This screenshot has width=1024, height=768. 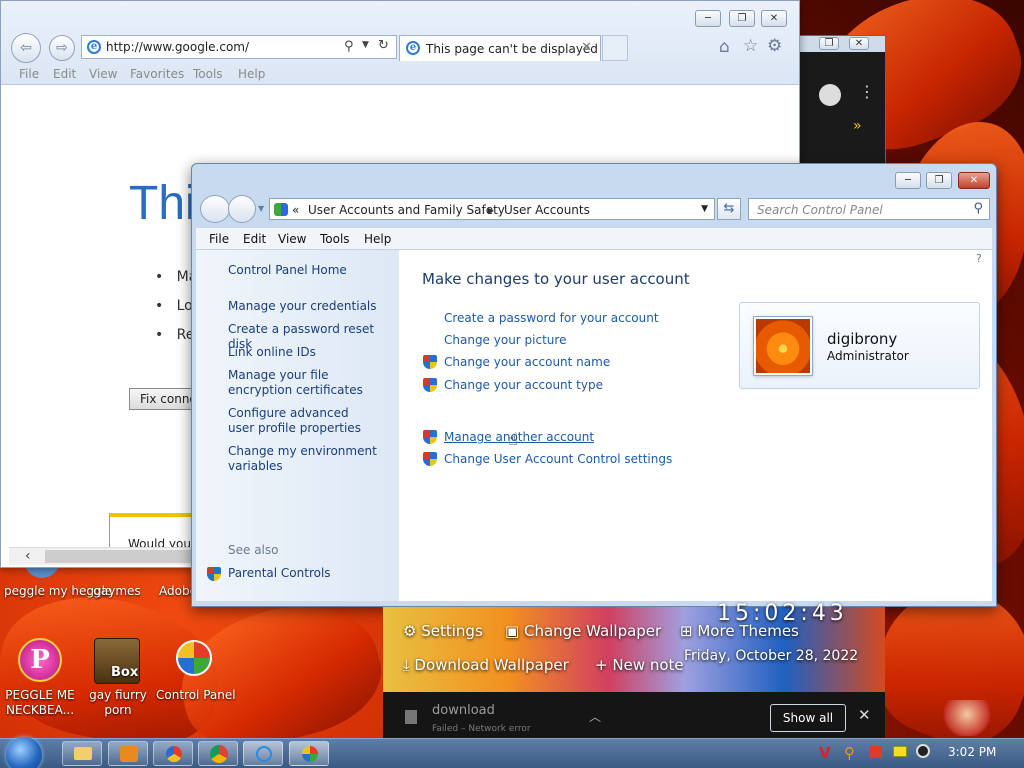 I want to click on link-uac-settings: Change User Account Control settings, so click(x=558, y=459).